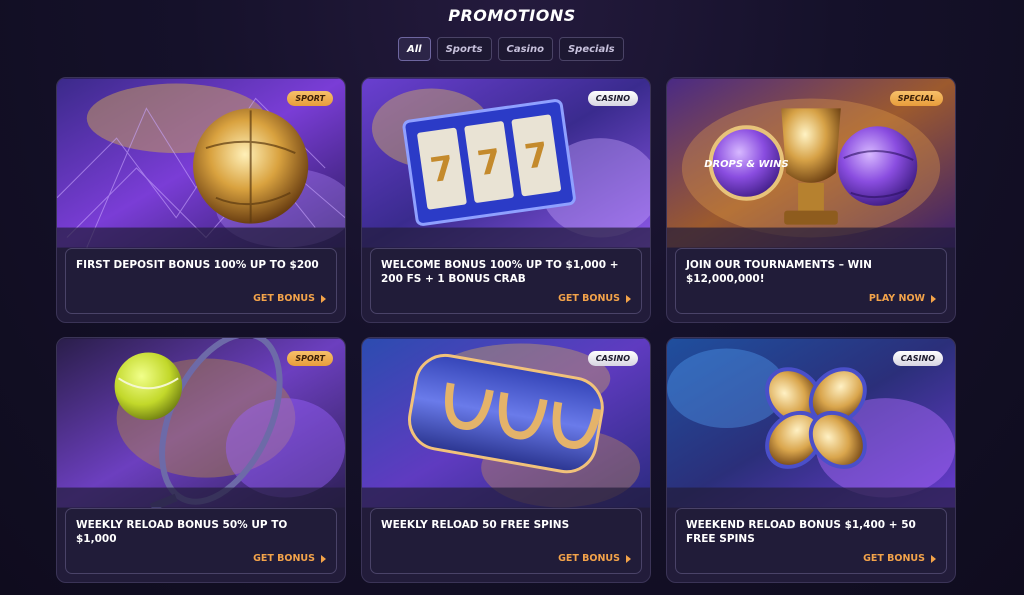 This screenshot has width=1024, height=595. What do you see at coordinates (591, 49) in the screenshot?
I see `tab-specials: Specials` at bounding box center [591, 49].